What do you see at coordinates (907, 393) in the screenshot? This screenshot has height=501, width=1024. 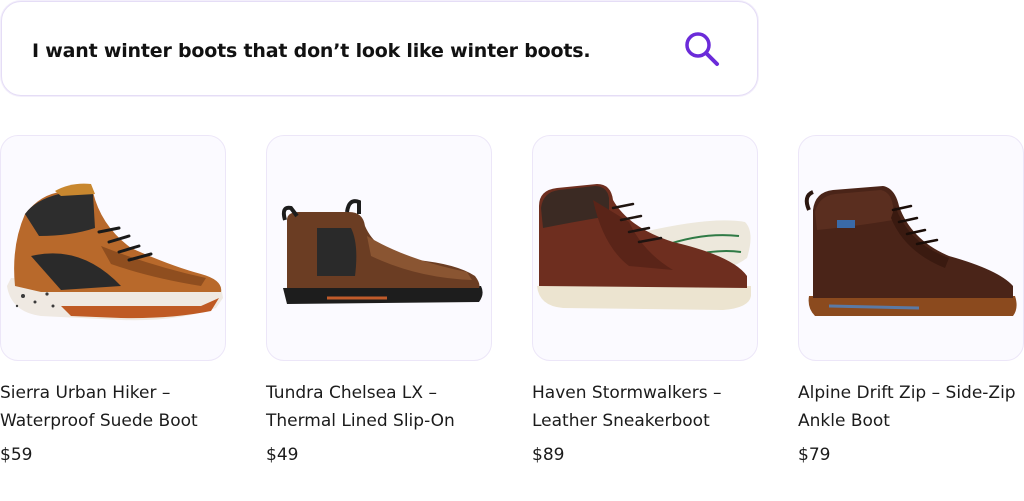 I see `product-title-line: Alpine Drift Zip – Side-Zip` at bounding box center [907, 393].